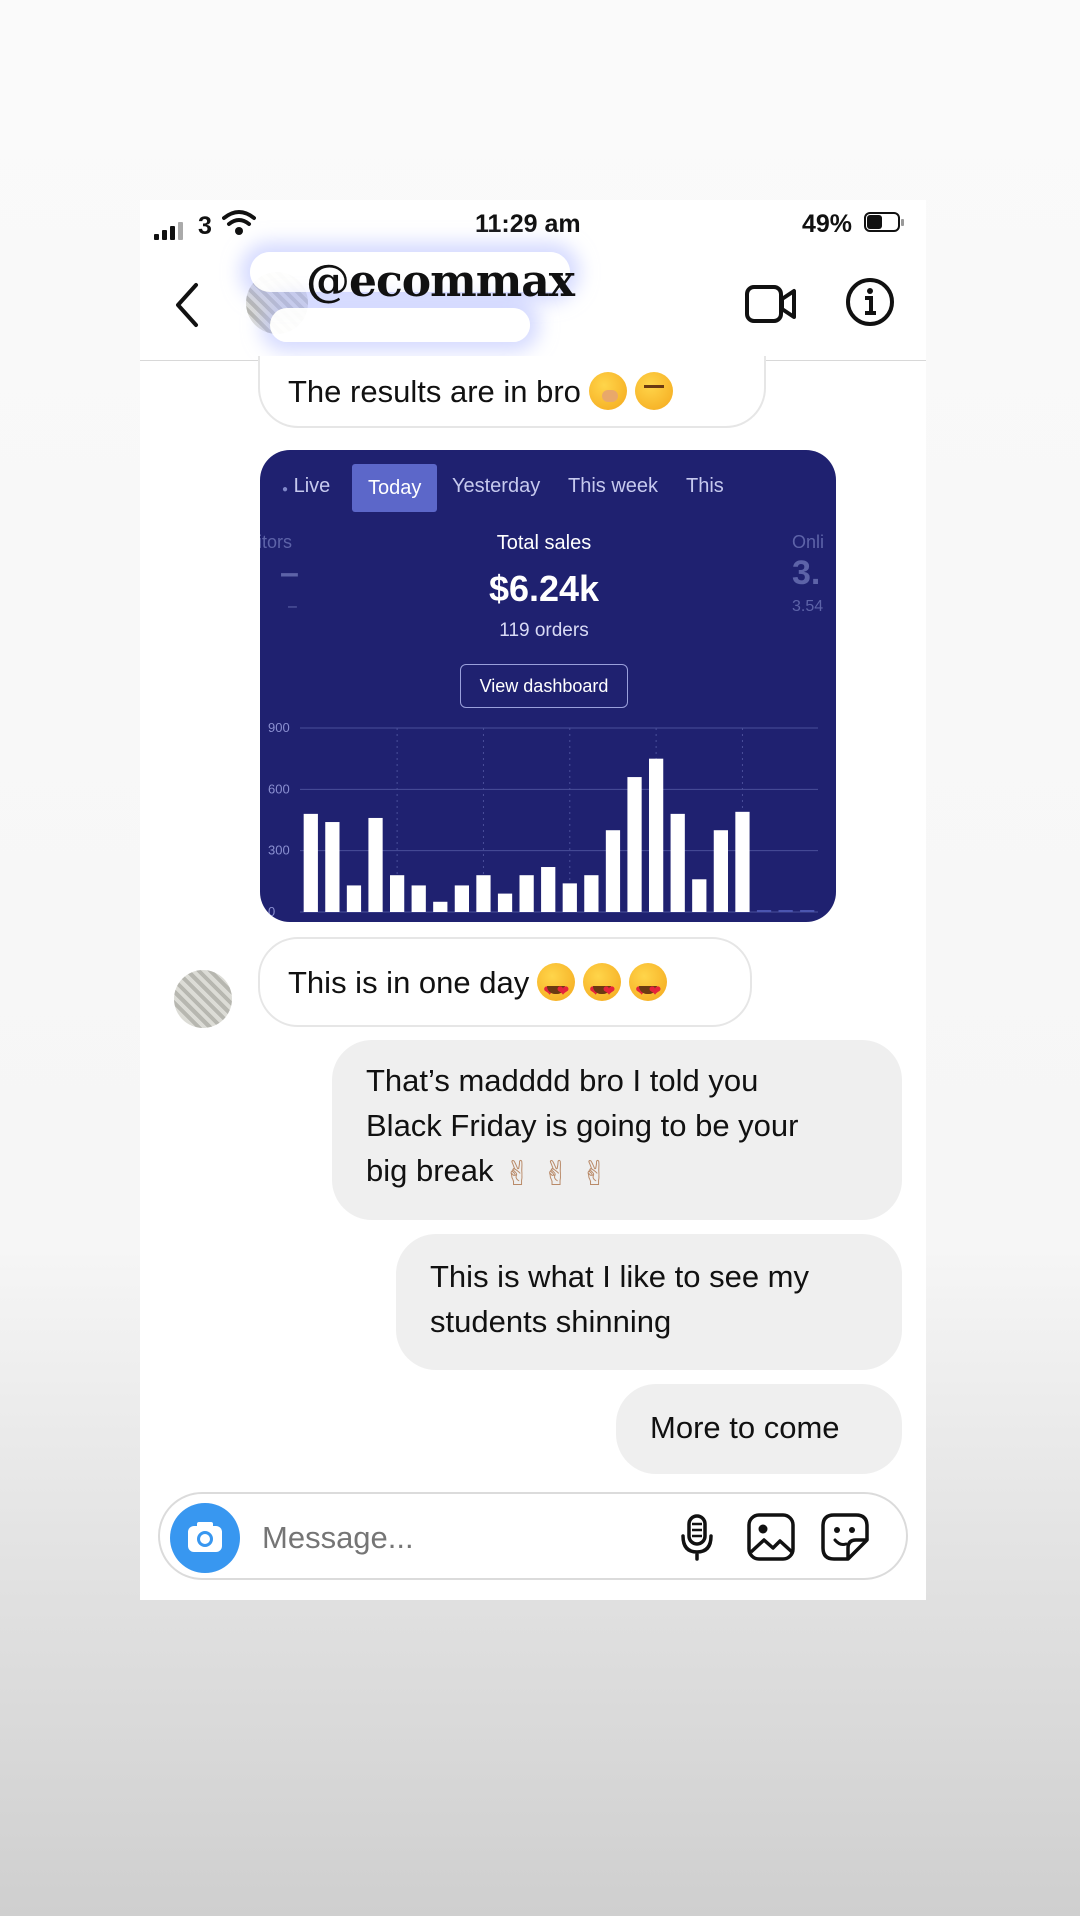  I want to click on message-line: Black Friday is going to be your, so click(582, 1125).